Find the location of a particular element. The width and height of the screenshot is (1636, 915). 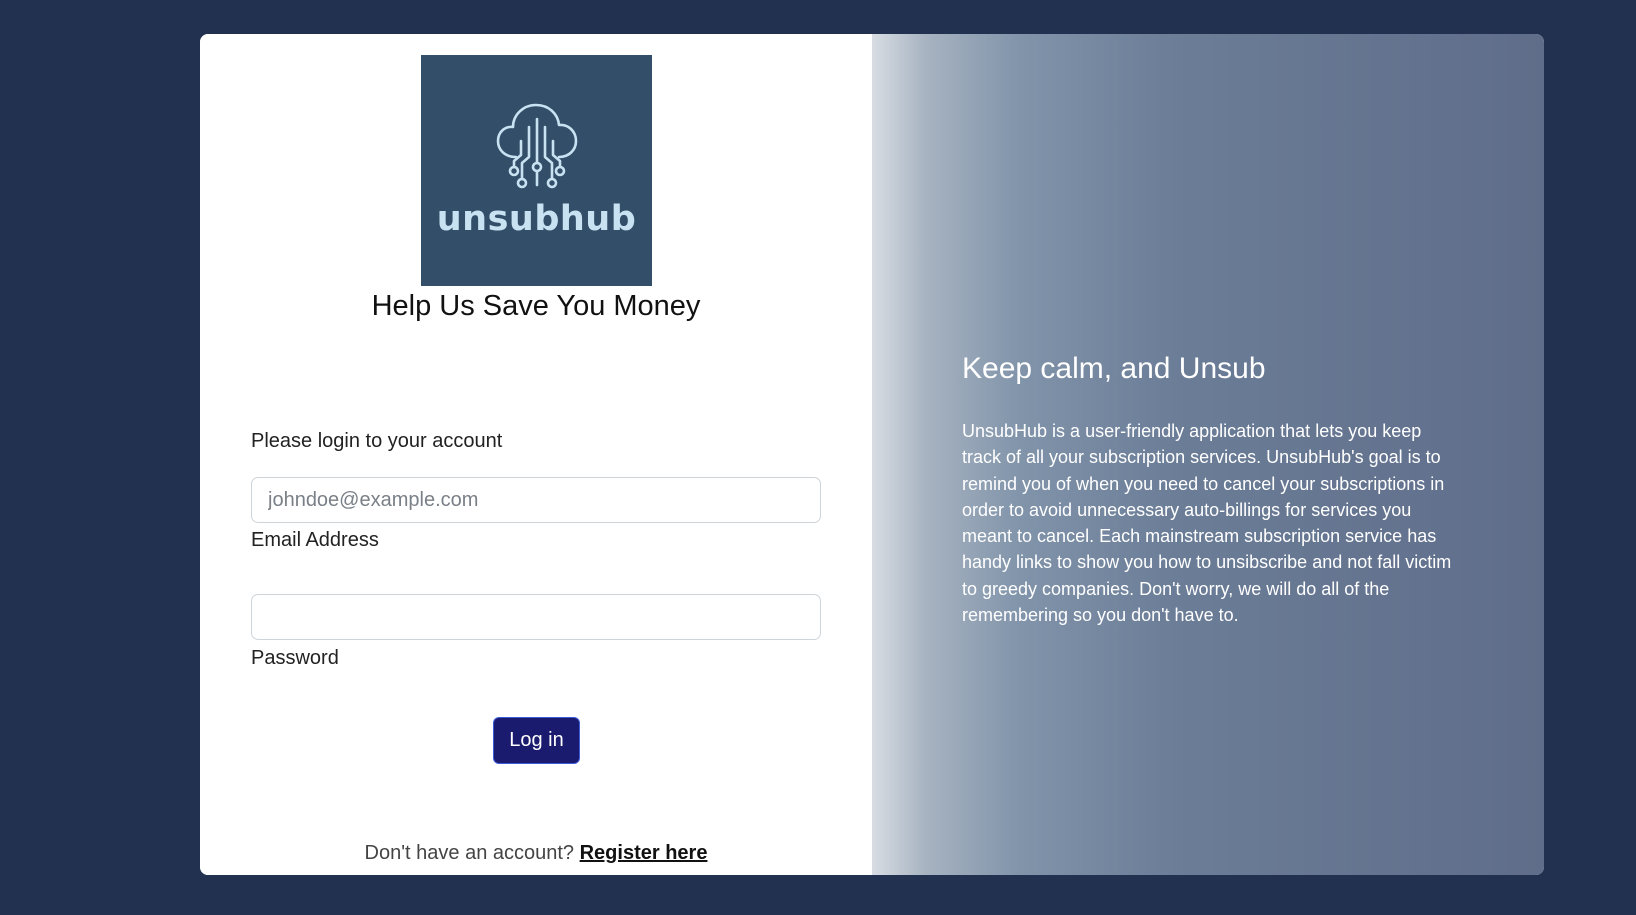

register-prompt: Don't have an account? is located at coordinates (472, 853).